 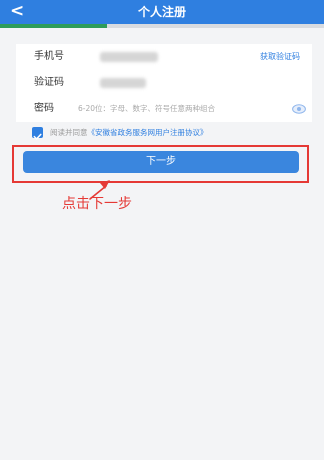 What do you see at coordinates (49, 82) in the screenshot?
I see `code-label: 验证码` at bounding box center [49, 82].